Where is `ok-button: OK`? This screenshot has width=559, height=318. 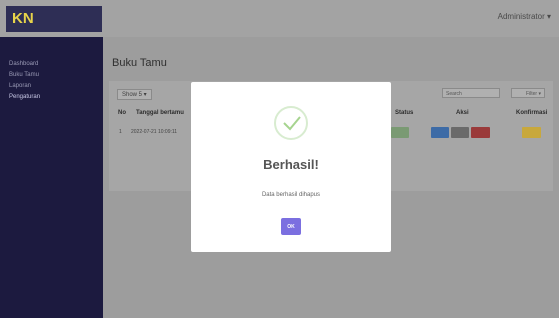 ok-button: OK is located at coordinates (291, 226).